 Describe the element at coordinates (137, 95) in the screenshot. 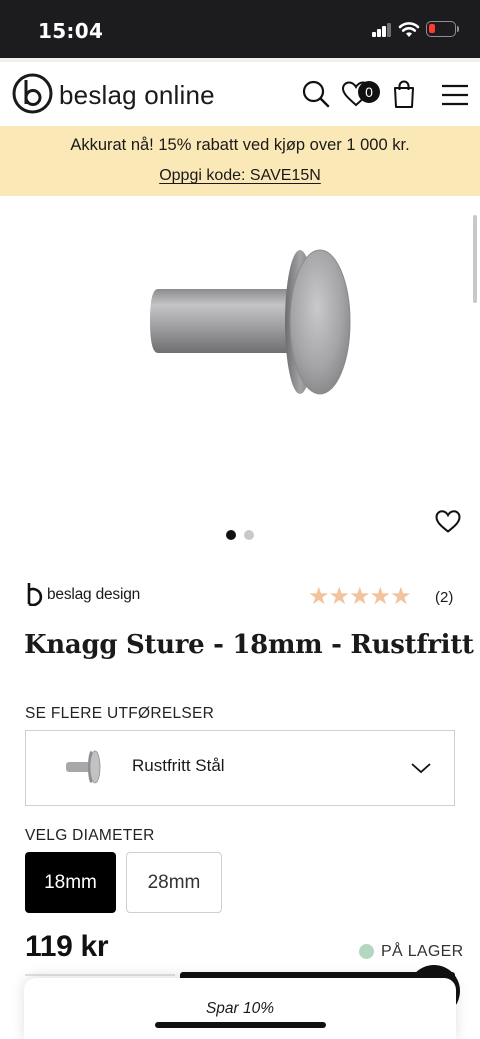

I see `logo-text: beslag online` at that location.